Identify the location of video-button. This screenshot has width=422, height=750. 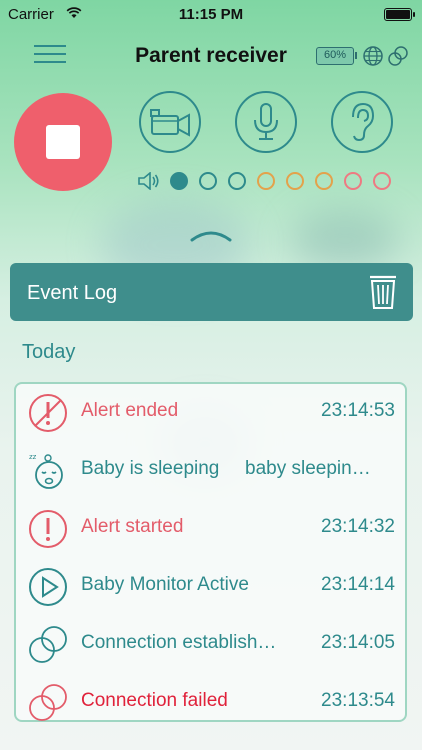
(170, 122).